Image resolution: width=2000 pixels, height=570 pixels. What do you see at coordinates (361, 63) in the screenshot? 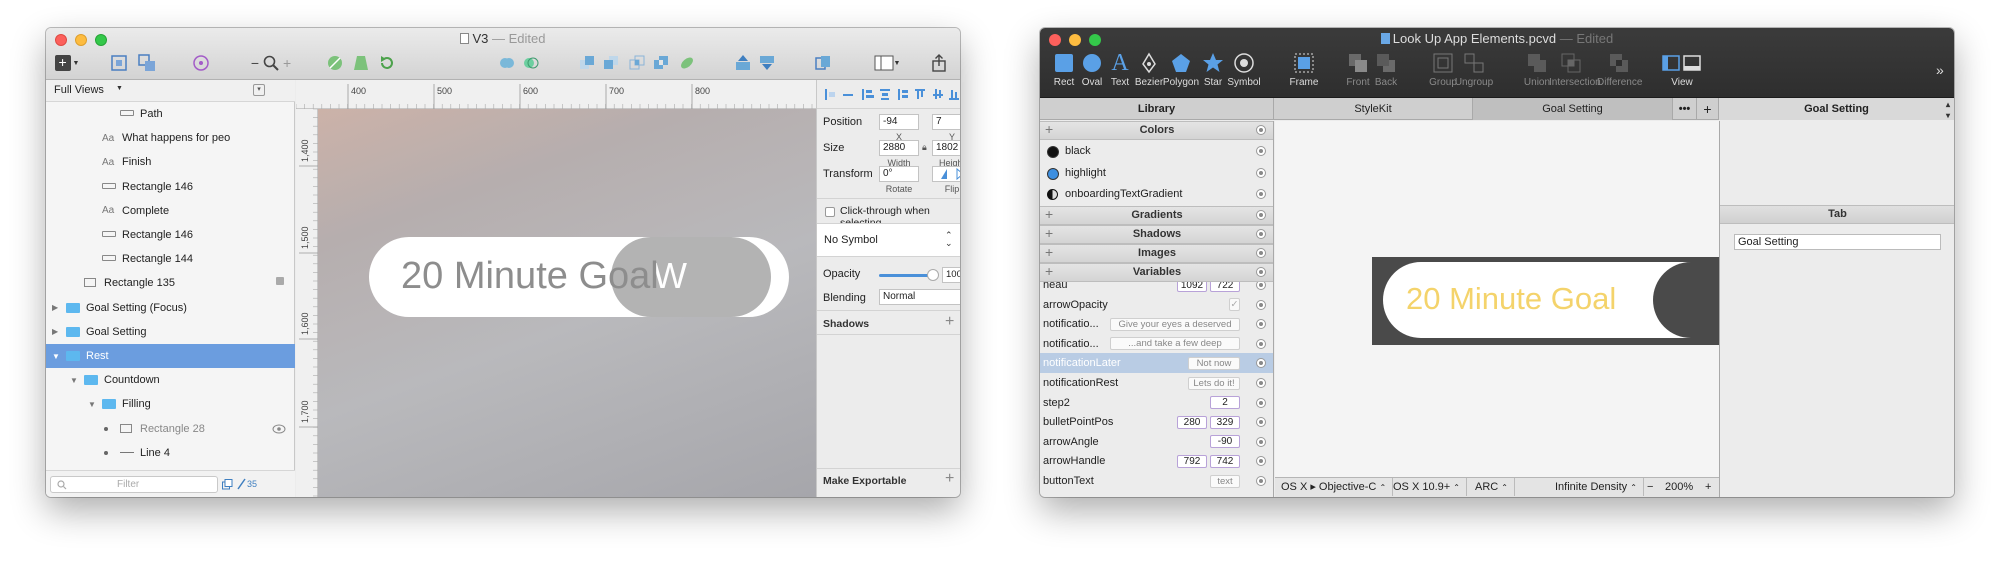
I see `transform-button` at bounding box center [361, 63].